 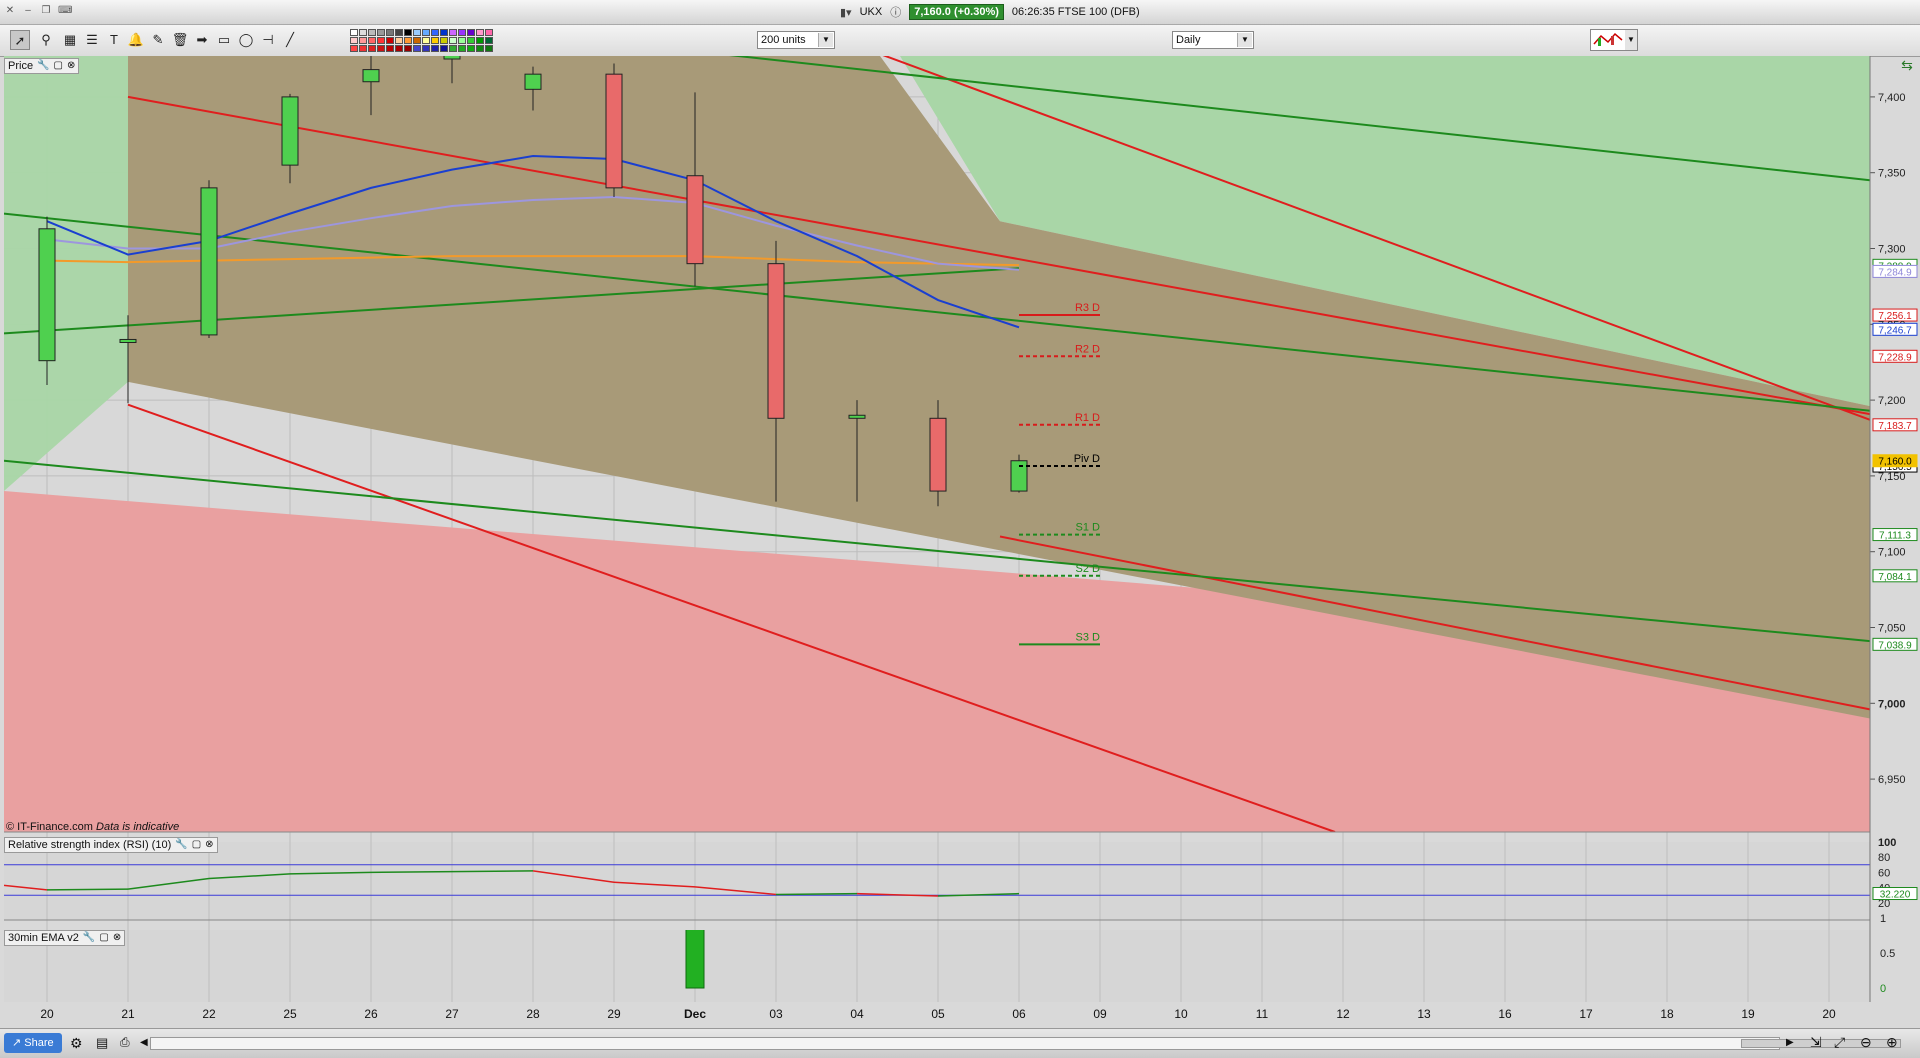 What do you see at coordinates (895, 12) in the screenshot?
I see `info-icon: ⓘ` at bounding box center [895, 12].